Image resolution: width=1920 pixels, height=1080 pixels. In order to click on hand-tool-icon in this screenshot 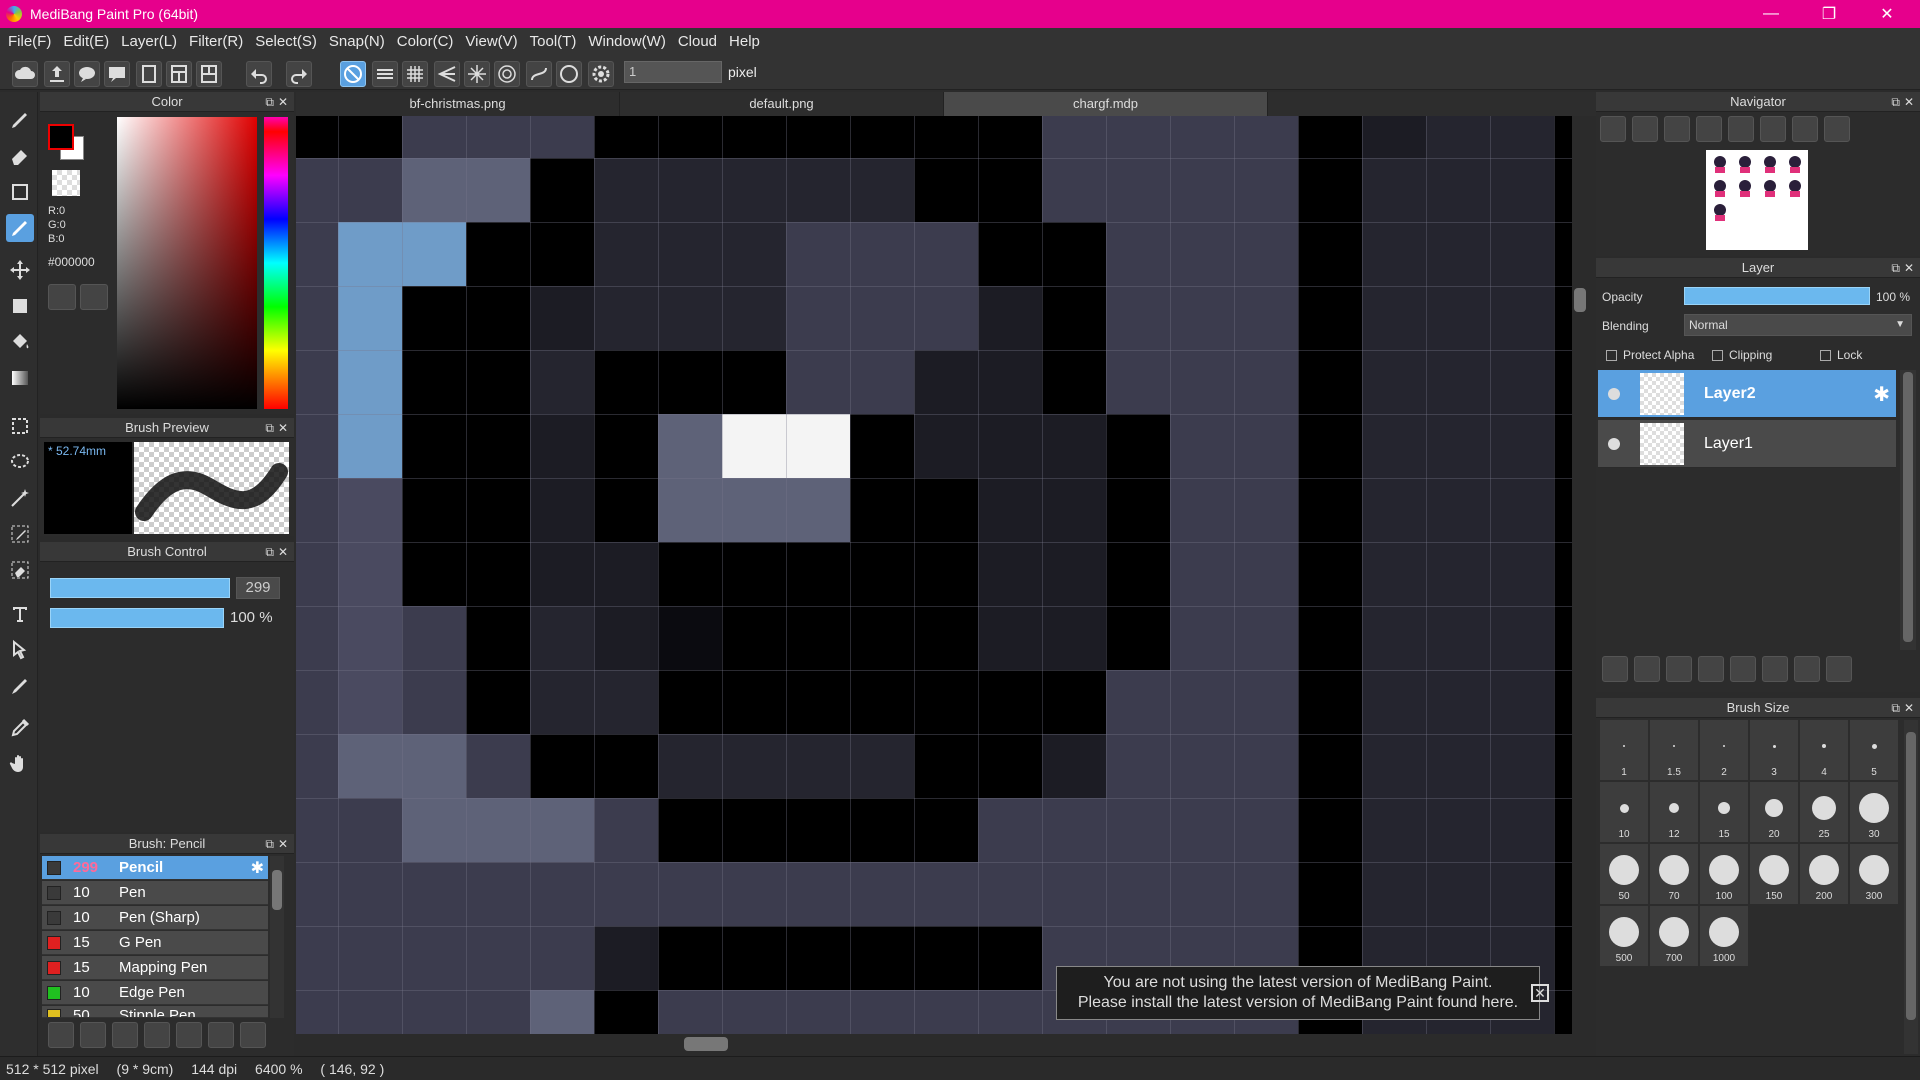, I will do `click(20, 764)`.